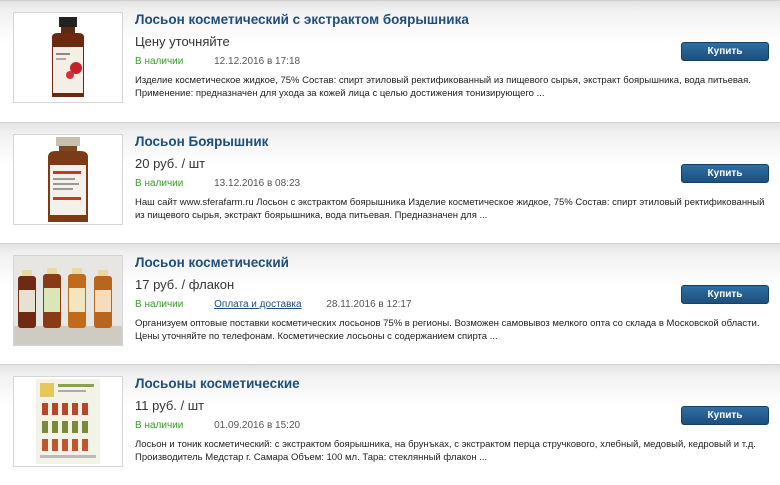 This screenshot has width=780, height=485. I want to click on product-meta: В наличии 12.12.2016 в 17:18, so click(217, 61).